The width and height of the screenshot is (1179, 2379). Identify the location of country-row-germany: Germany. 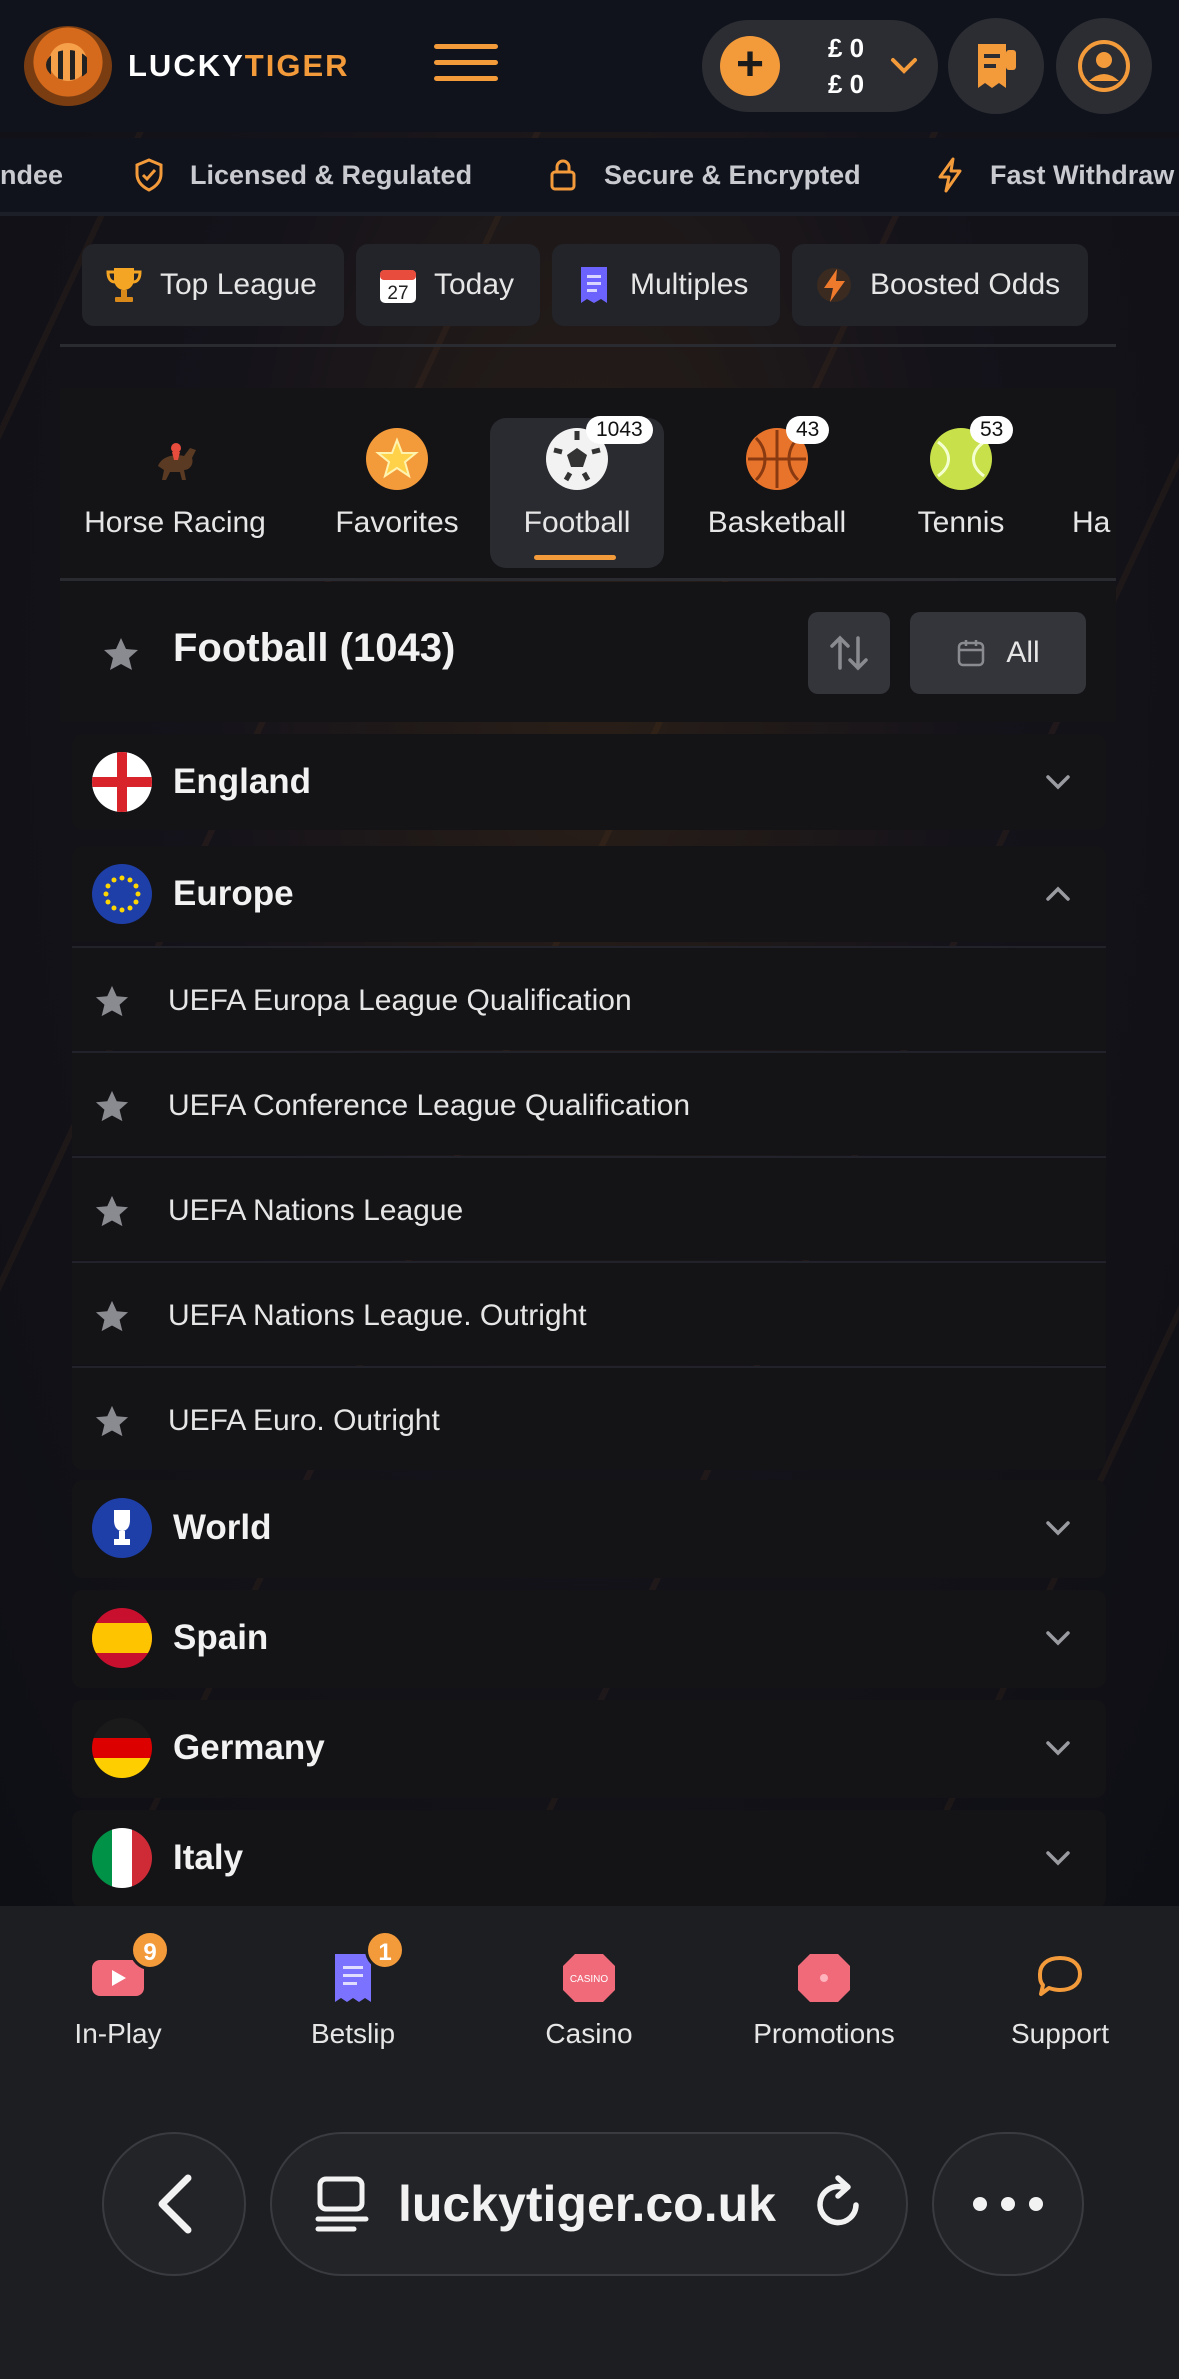
(589, 1749).